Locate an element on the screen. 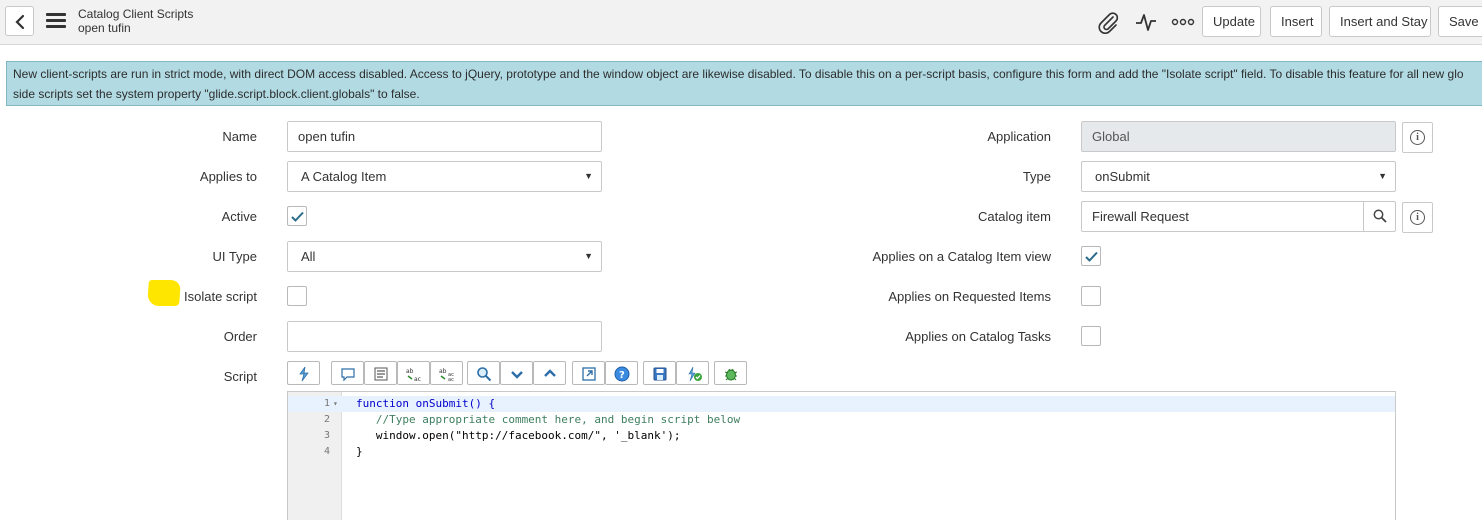  fullscreen-button is located at coordinates (588, 373).